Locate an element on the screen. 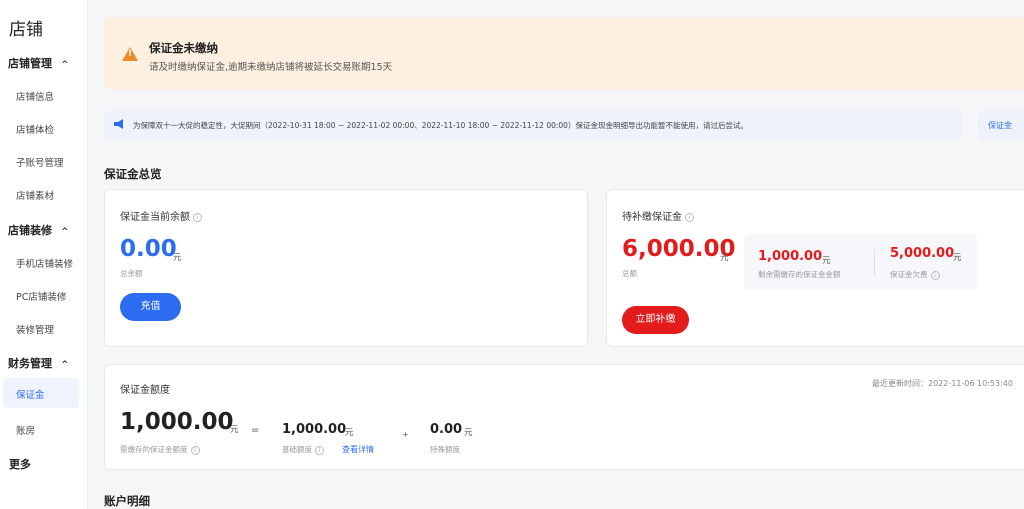 This screenshot has width=1024, height=509. sidebar-title: 店铺 is located at coordinates (26, 27).